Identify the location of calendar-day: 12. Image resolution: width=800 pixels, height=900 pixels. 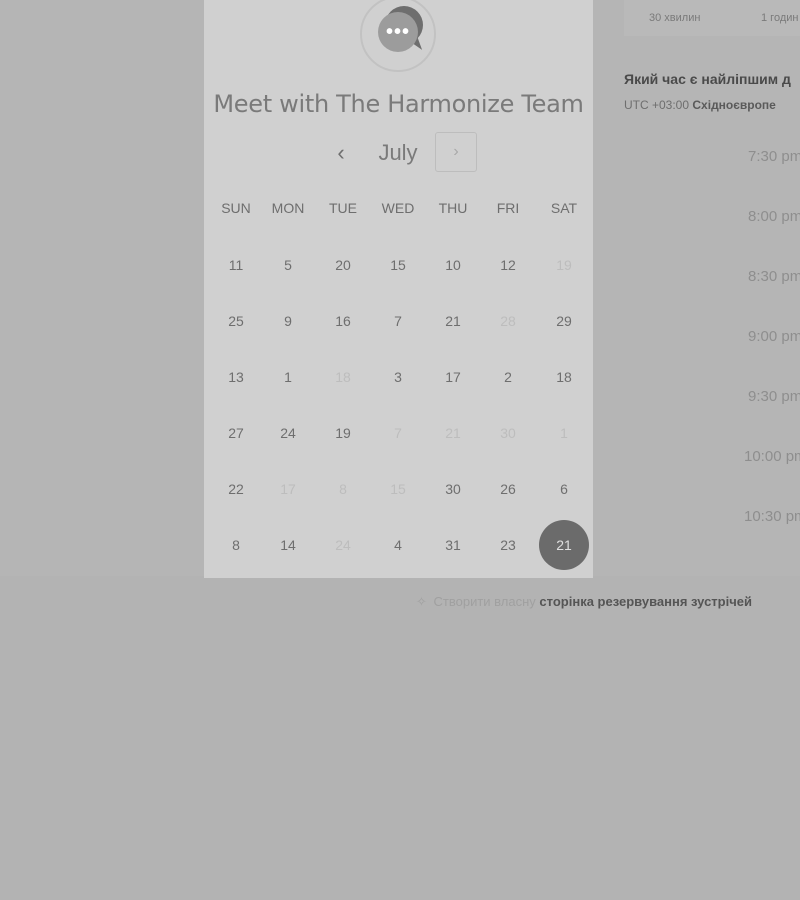
(508, 265).